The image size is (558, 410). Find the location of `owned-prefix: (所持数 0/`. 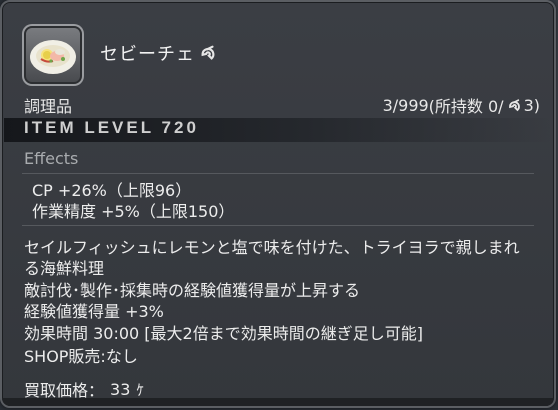

owned-prefix: (所持数 0/ is located at coordinates (466, 106).